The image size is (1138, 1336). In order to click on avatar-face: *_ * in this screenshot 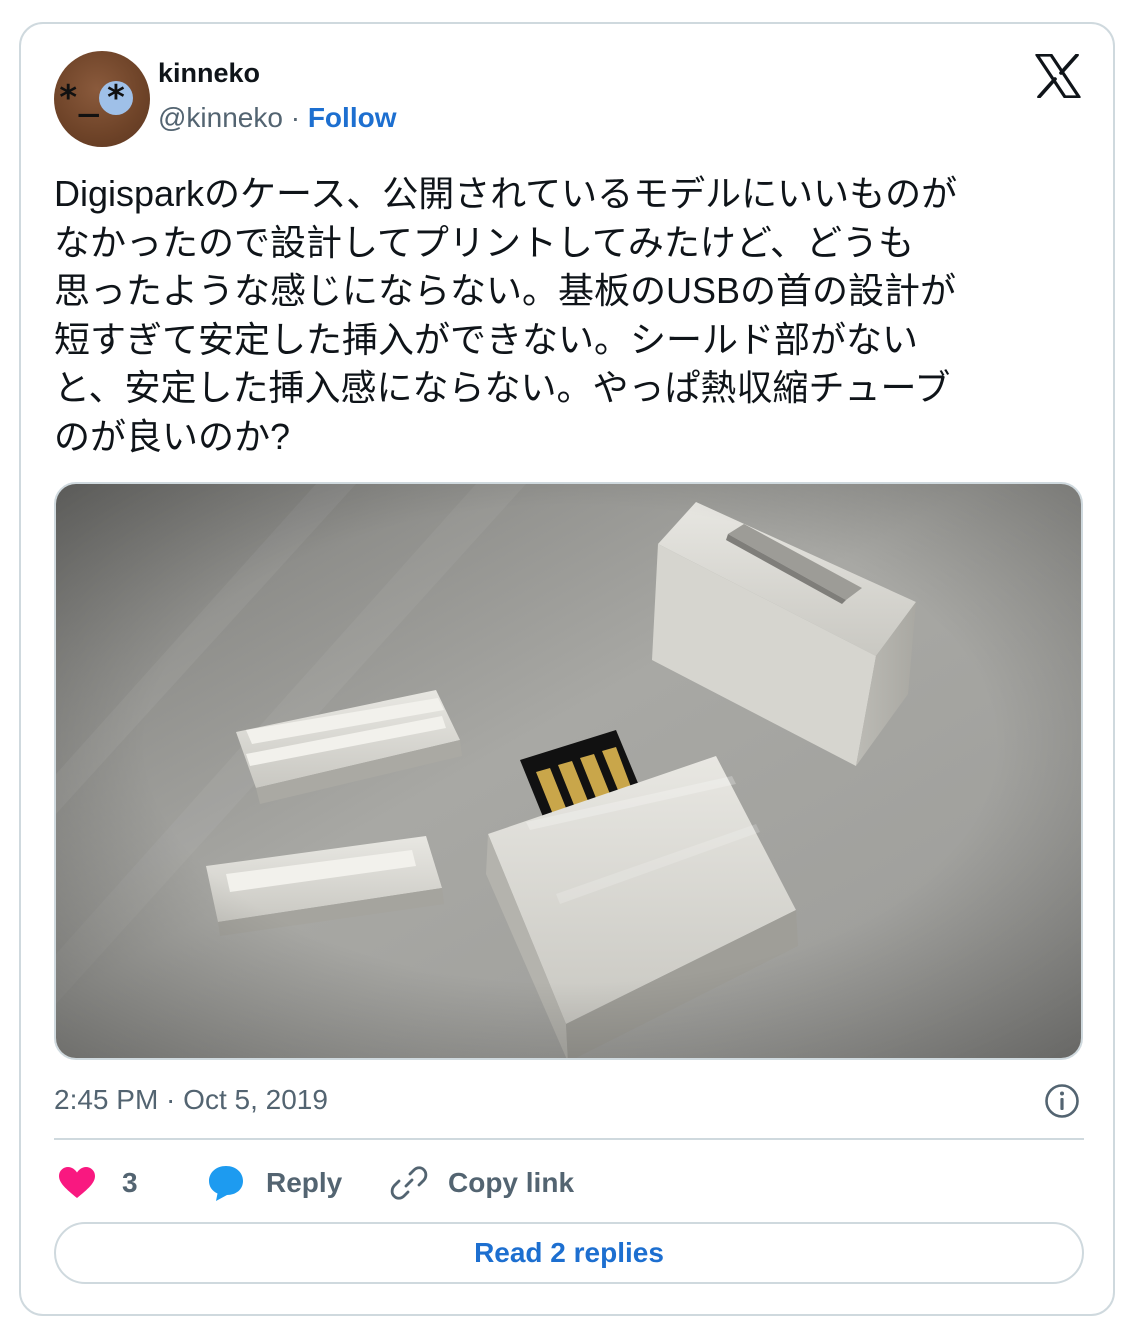, I will do `click(103, 98)`.